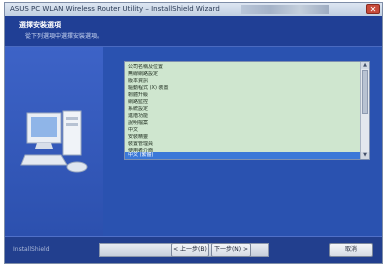  Describe the element at coordinates (244, 144) in the screenshot. I see `list-item: 裝置管理員` at that location.